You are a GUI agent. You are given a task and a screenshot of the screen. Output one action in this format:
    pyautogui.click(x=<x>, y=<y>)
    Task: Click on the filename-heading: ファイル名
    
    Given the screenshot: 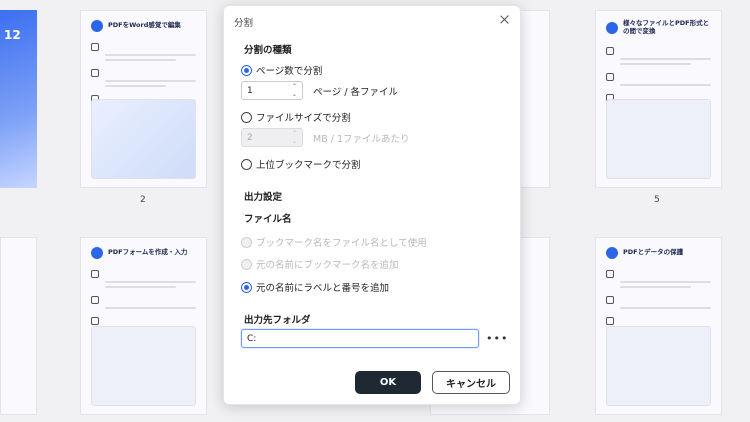 What is the action you would take?
    pyautogui.click(x=268, y=219)
    